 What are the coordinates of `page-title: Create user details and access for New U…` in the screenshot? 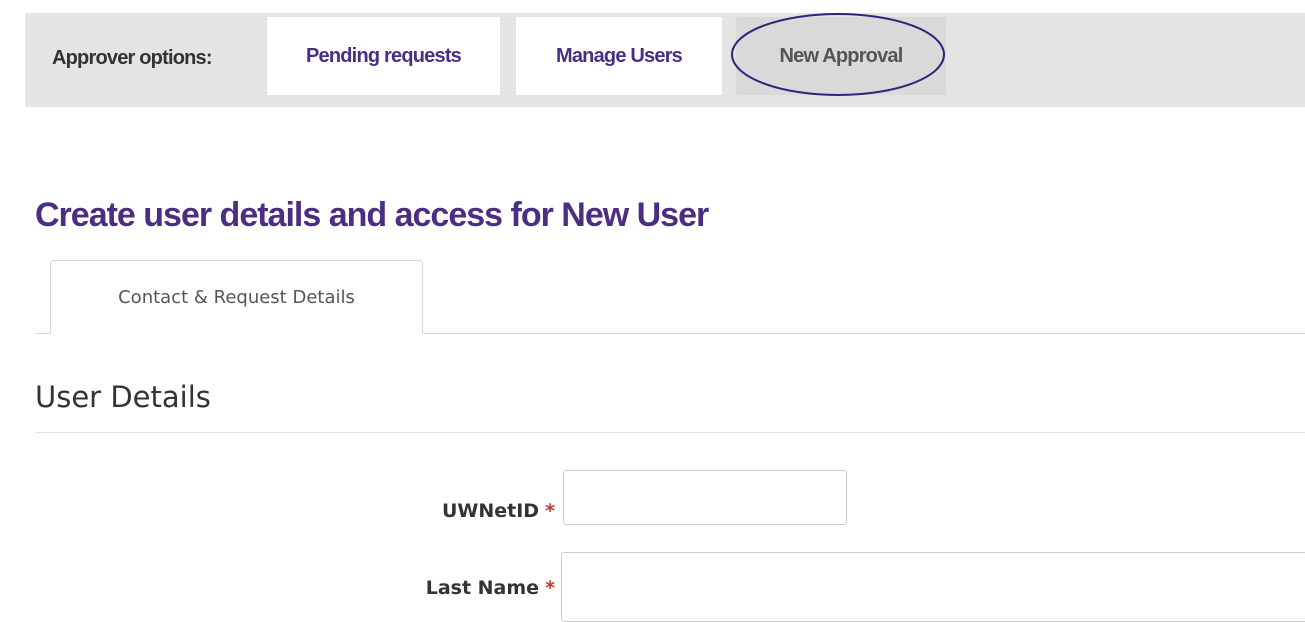 It's located at (372, 215).